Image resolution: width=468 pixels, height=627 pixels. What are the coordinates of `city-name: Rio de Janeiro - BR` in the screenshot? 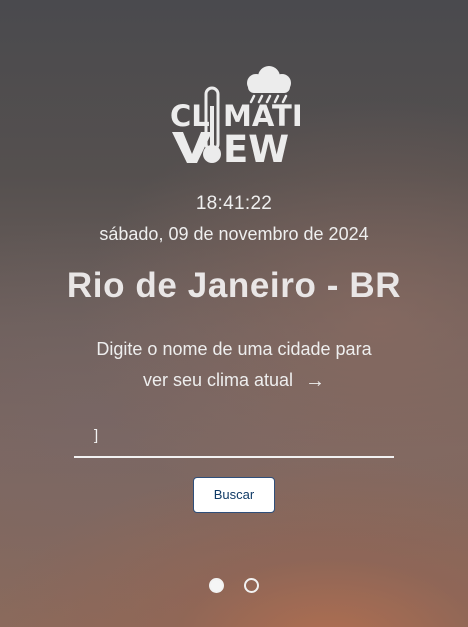 It's located at (234, 285).